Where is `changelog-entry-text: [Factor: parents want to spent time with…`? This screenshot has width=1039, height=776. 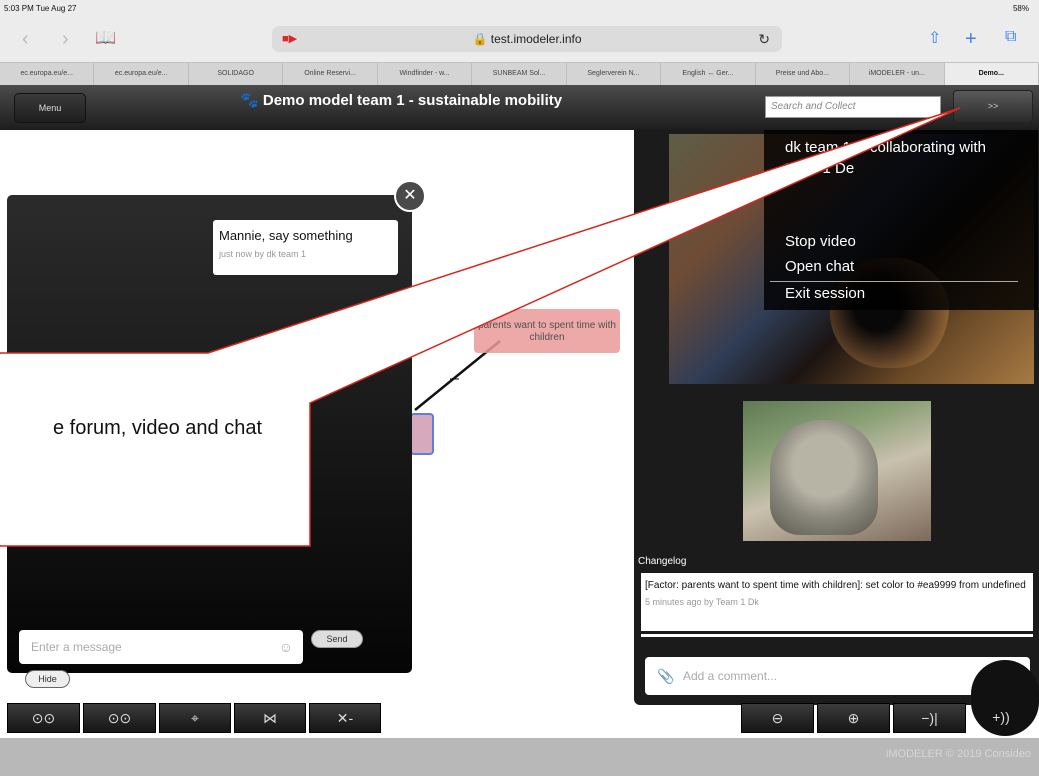 changelog-entry-text: [Factor: parents want to spent time with… is located at coordinates (835, 585).